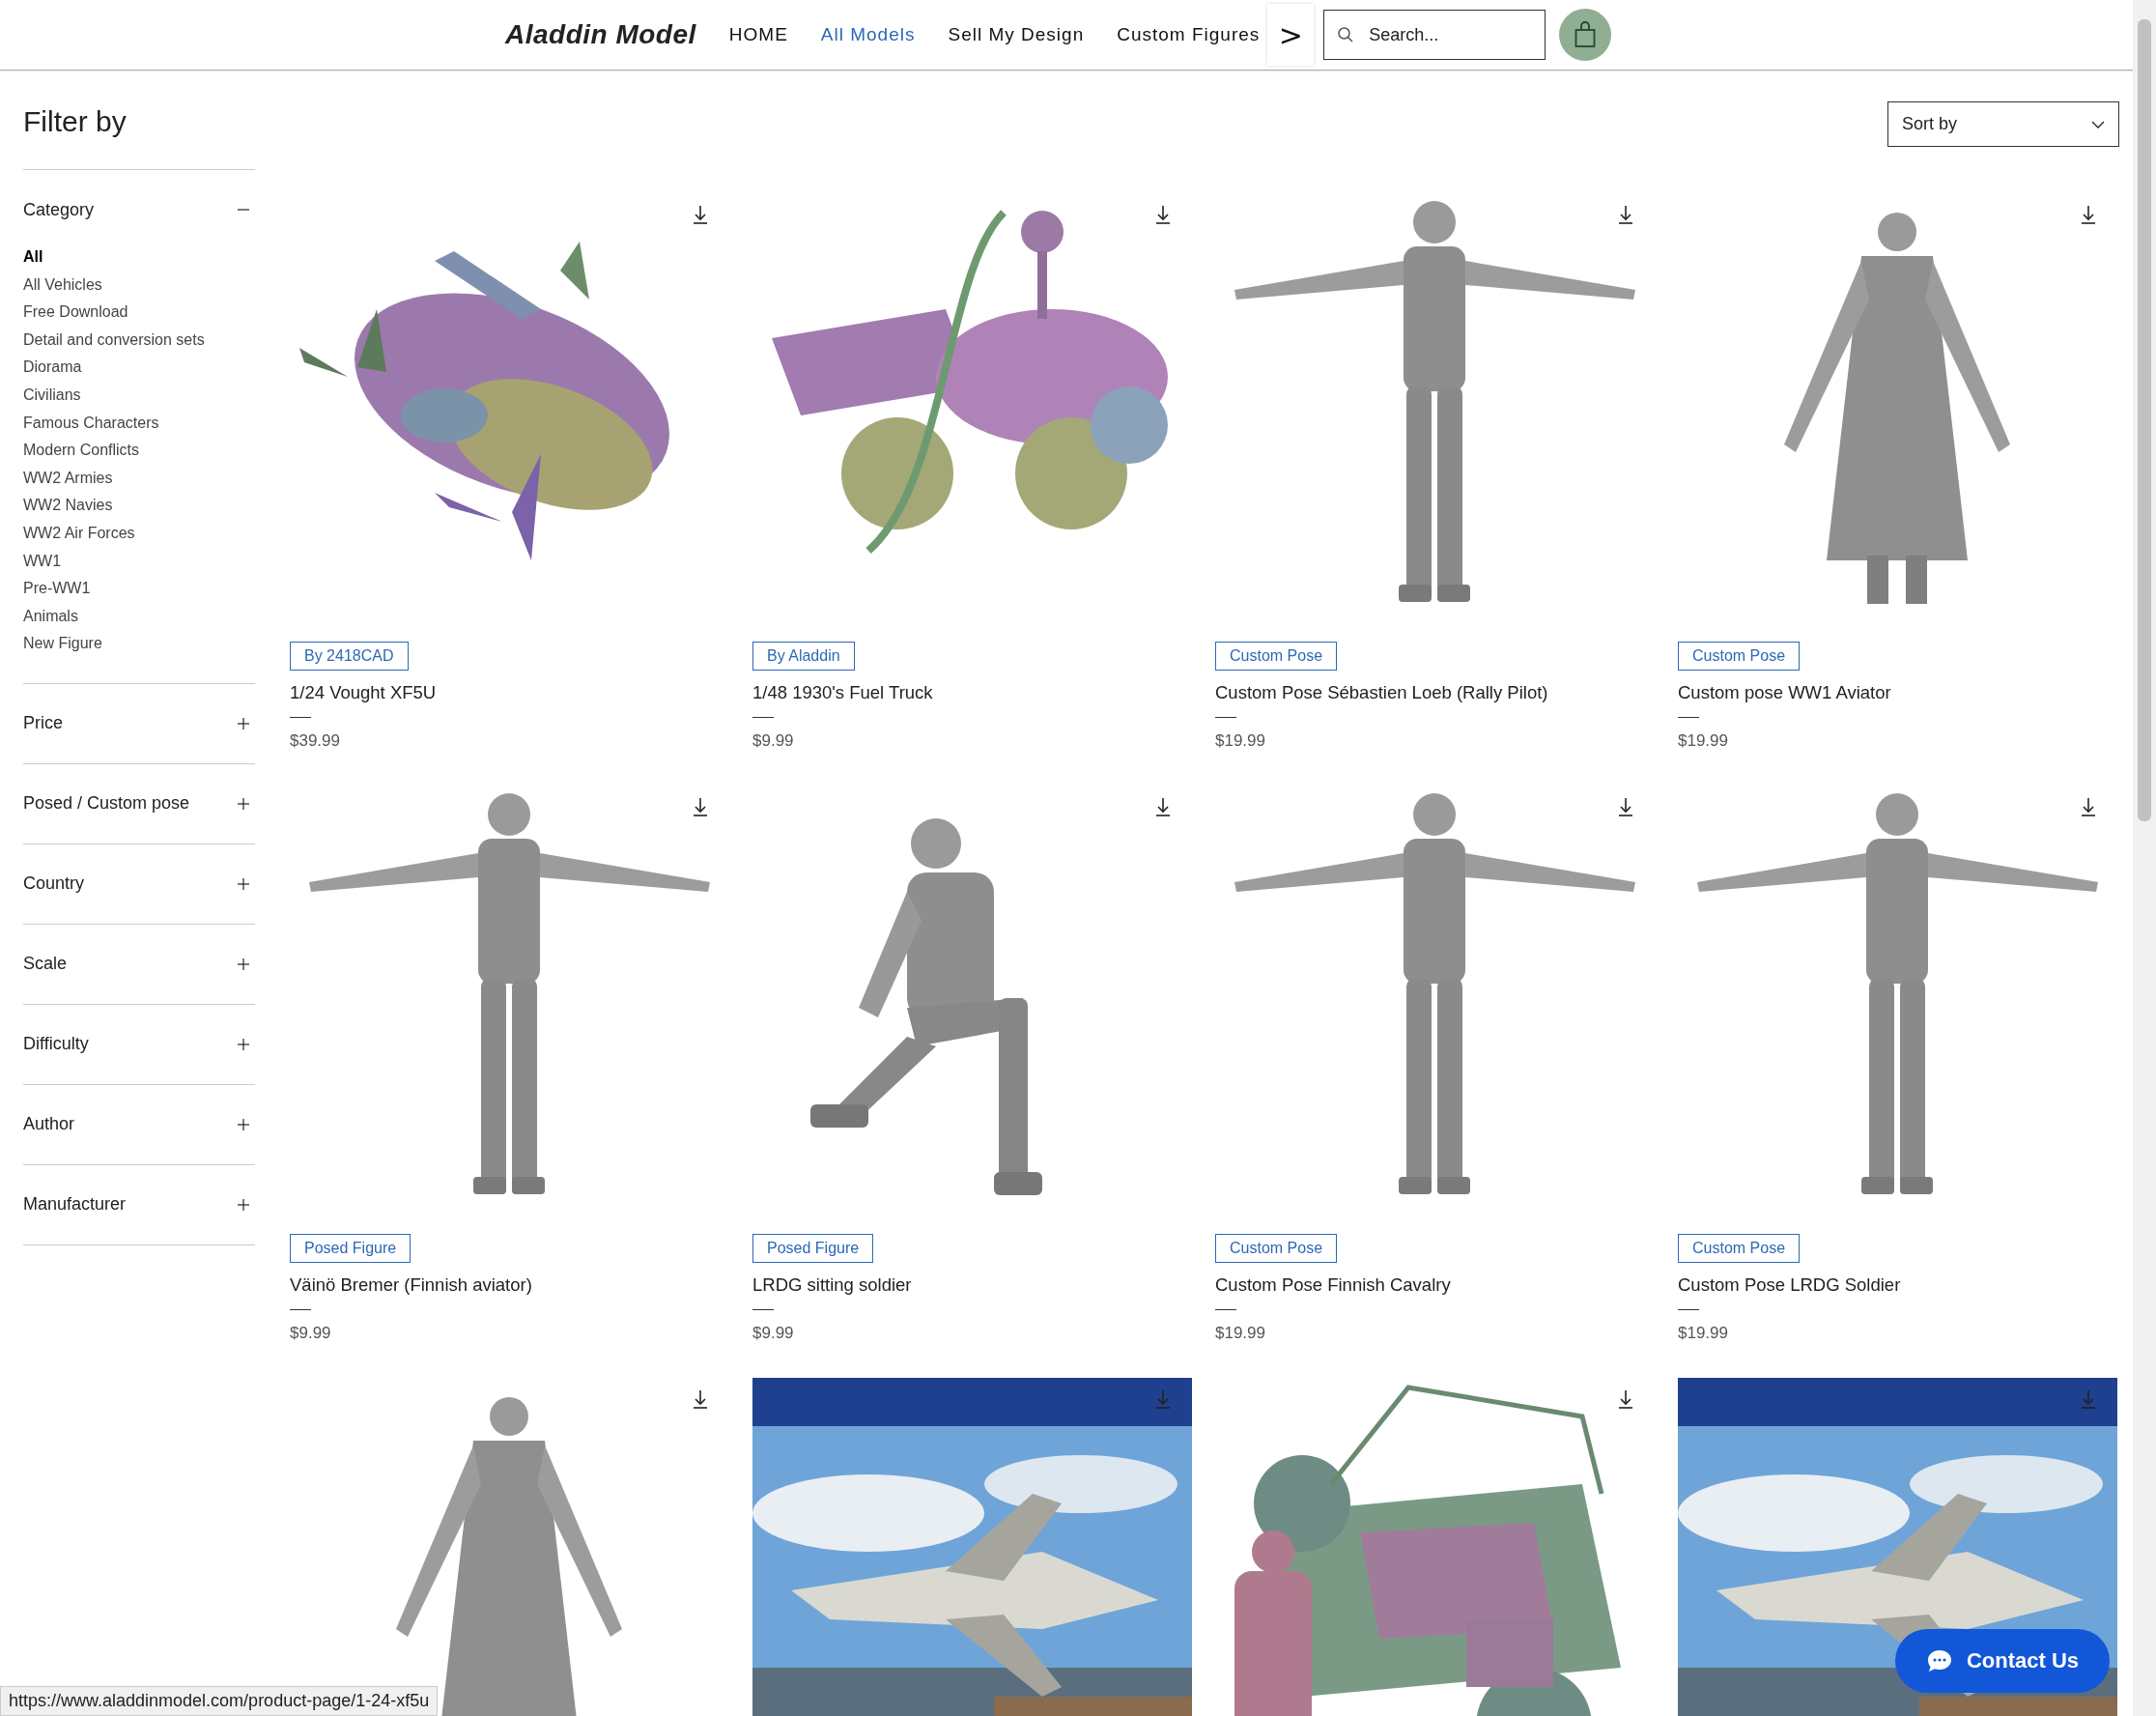  What do you see at coordinates (139, 478) in the screenshot?
I see `category-link: WW2 Armies` at bounding box center [139, 478].